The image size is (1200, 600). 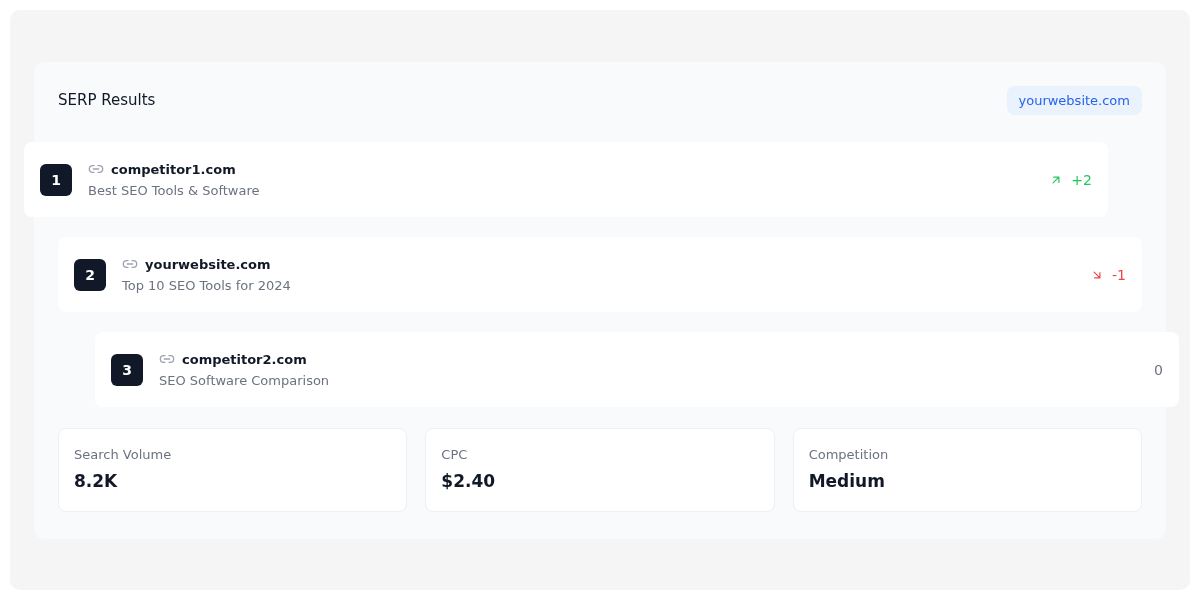 What do you see at coordinates (245, 380) in the screenshot?
I see `result-title: SEO Software Comparison` at bounding box center [245, 380].